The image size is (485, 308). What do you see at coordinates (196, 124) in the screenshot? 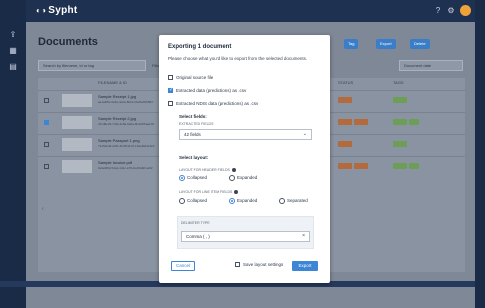
I see `extracted-fields-label: EXTRACTED FIELDS` at bounding box center [196, 124].